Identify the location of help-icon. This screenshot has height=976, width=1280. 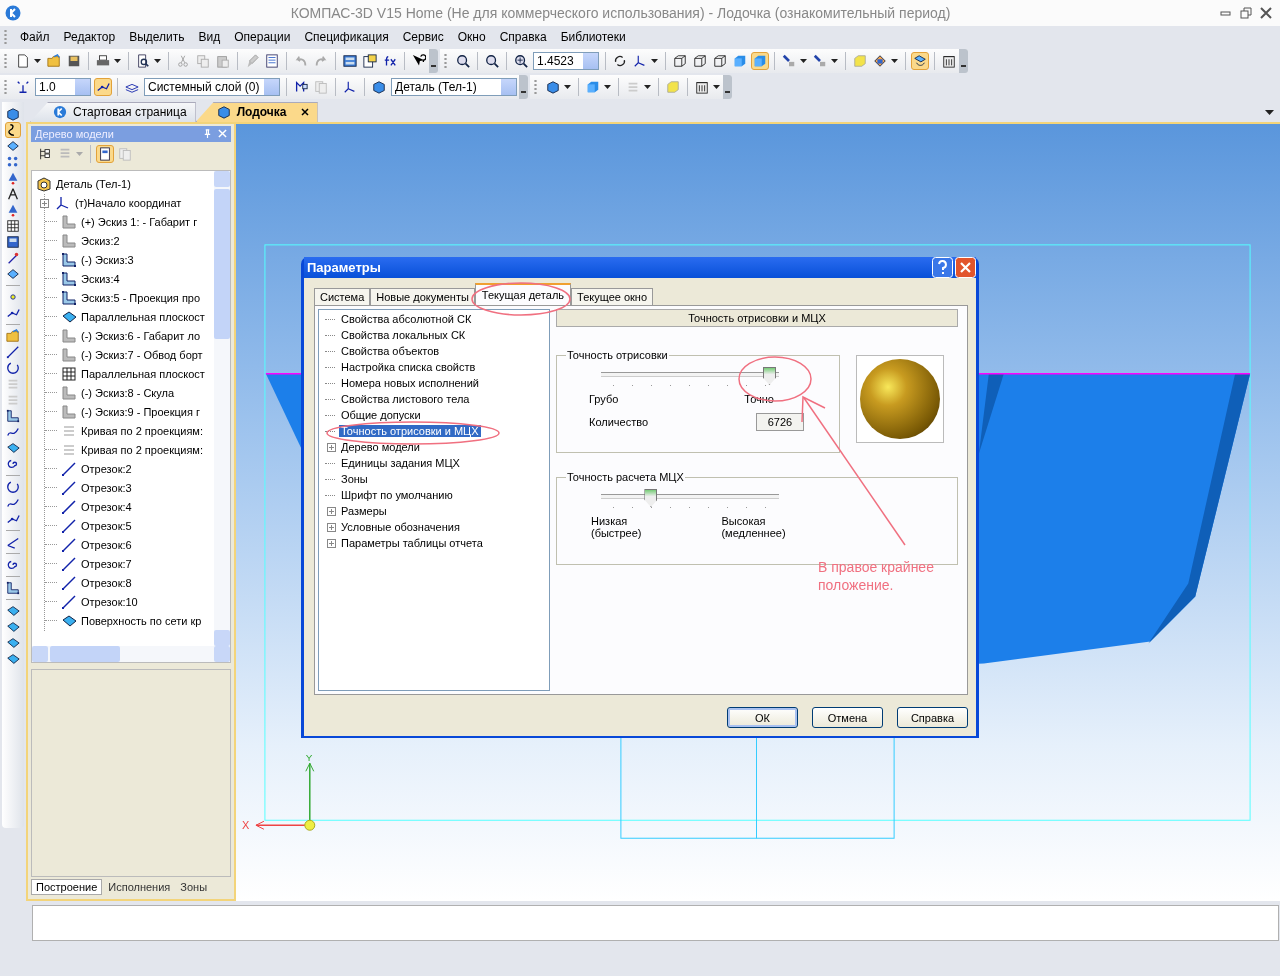
(942, 267).